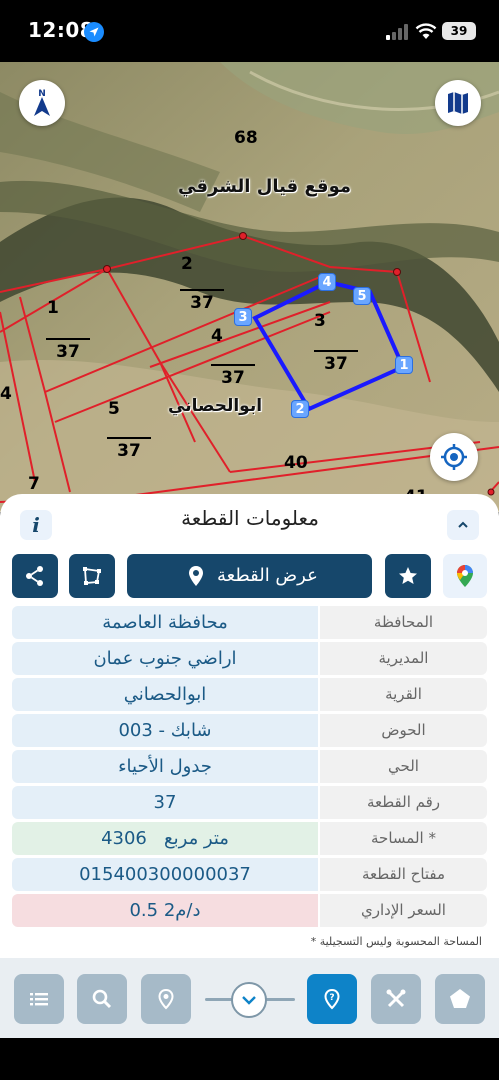  What do you see at coordinates (403, 874) in the screenshot?
I see `detail-label: مفتاح القطعة` at bounding box center [403, 874].